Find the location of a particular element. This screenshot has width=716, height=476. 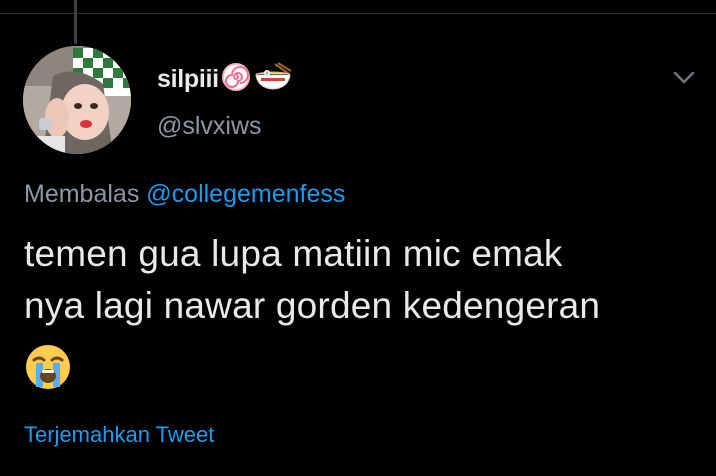

thread-connector-line is located at coordinates (75, 22).